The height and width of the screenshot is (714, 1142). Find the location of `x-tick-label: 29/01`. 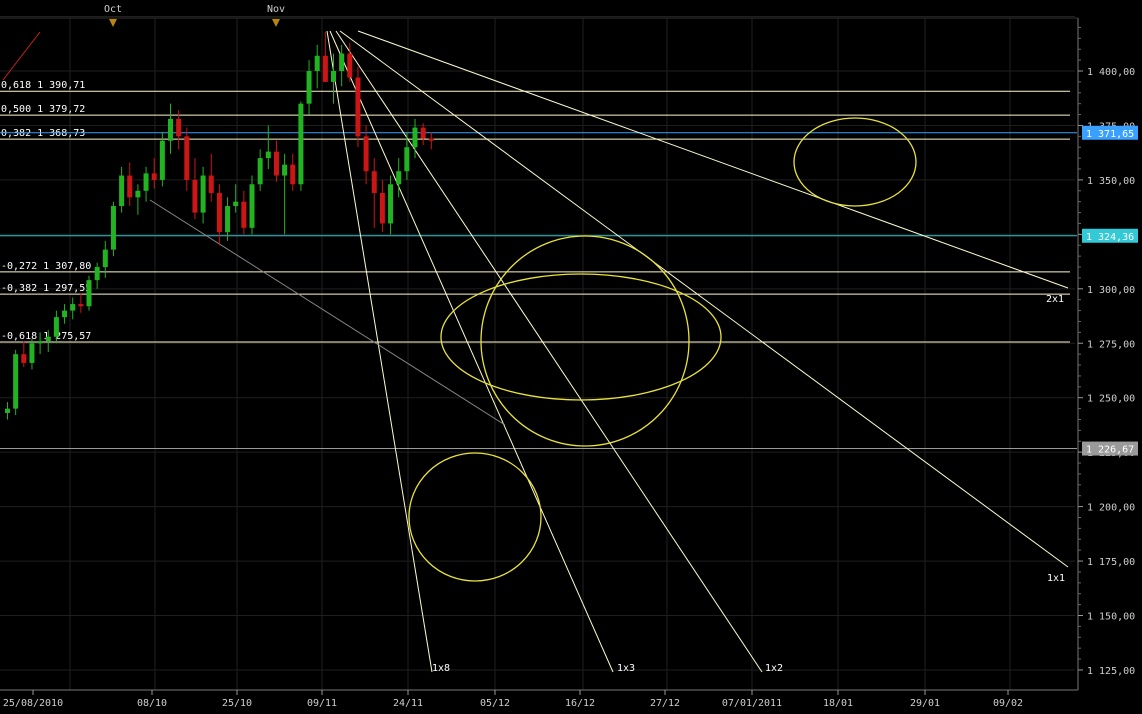

x-tick-label: 29/01 is located at coordinates (925, 703).